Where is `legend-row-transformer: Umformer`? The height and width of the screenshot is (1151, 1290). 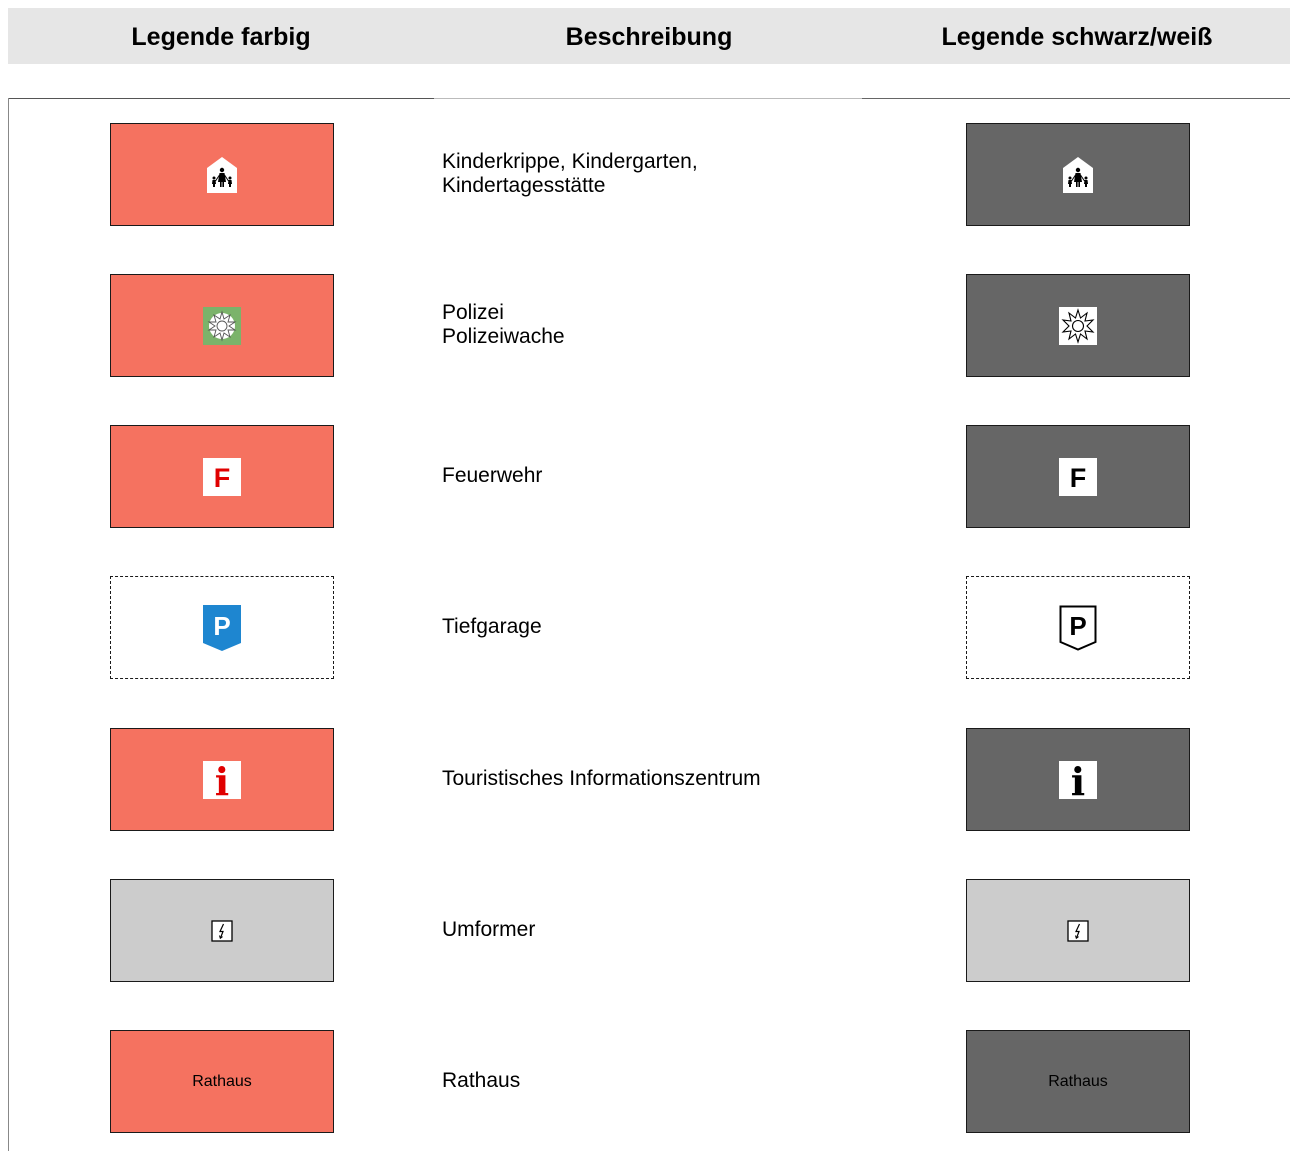 legend-row-transformer: Umformer is located at coordinates (645, 930).